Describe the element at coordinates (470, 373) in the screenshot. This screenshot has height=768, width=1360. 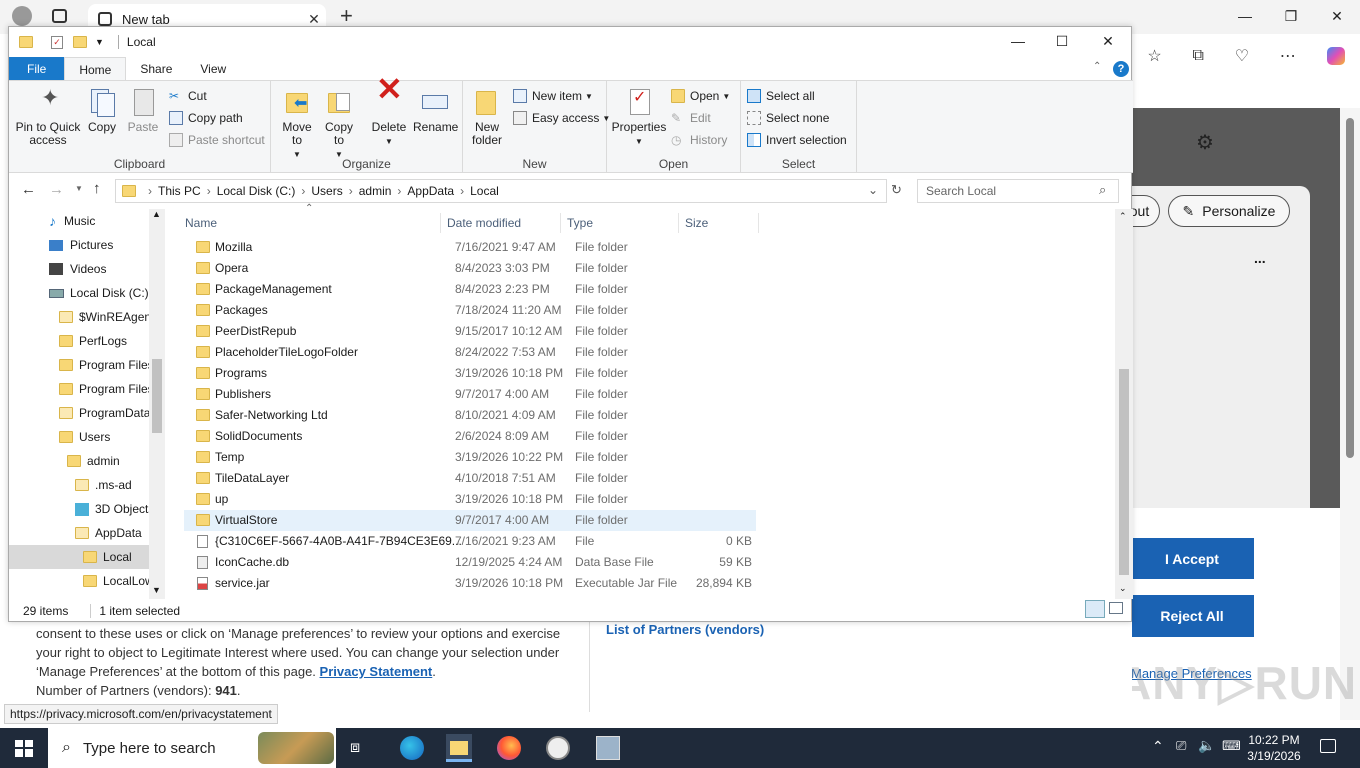
I see `table-row: Programs 3/19/2026 10:18 PM File folder` at that location.